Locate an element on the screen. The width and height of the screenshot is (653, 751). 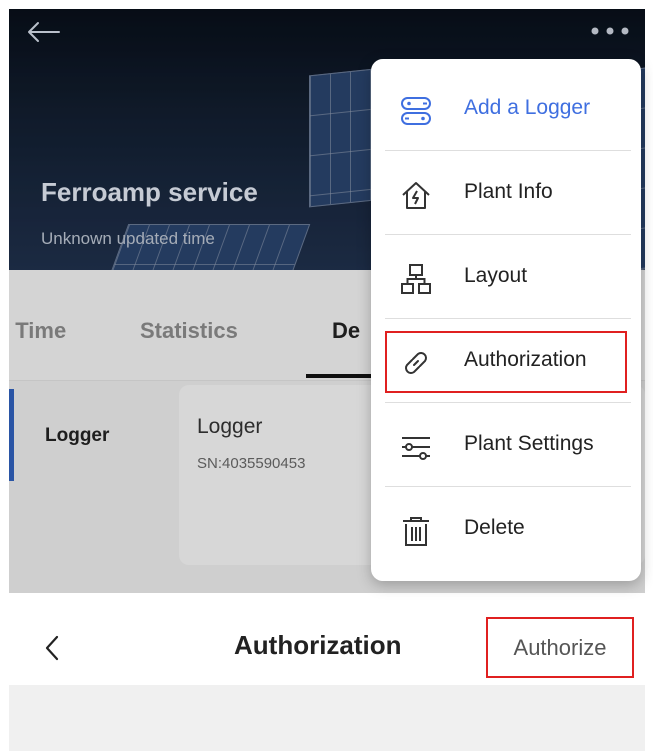
menu-item-layout: Layout is located at coordinates (506, 277).